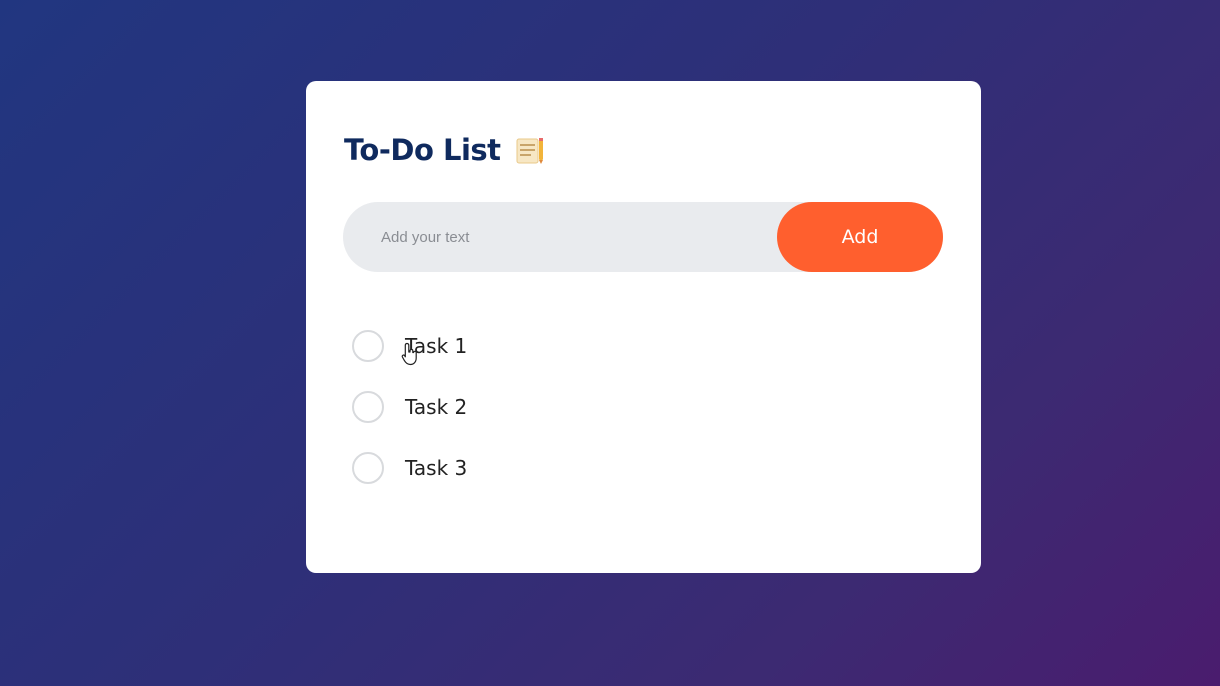 This screenshot has height=686, width=1220. I want to click on task-list: Task 1 Task 2 Task 3, so click(409, 406).